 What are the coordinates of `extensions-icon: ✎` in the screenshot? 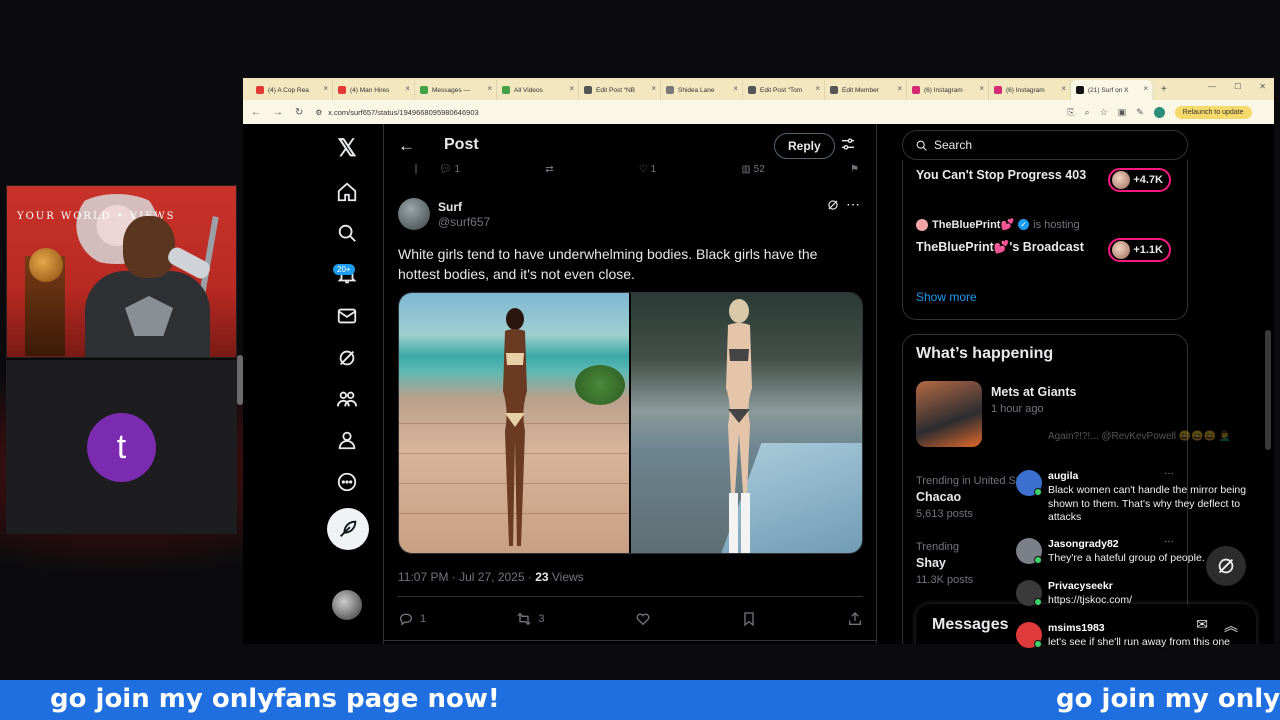 It's located at (1140, 112).